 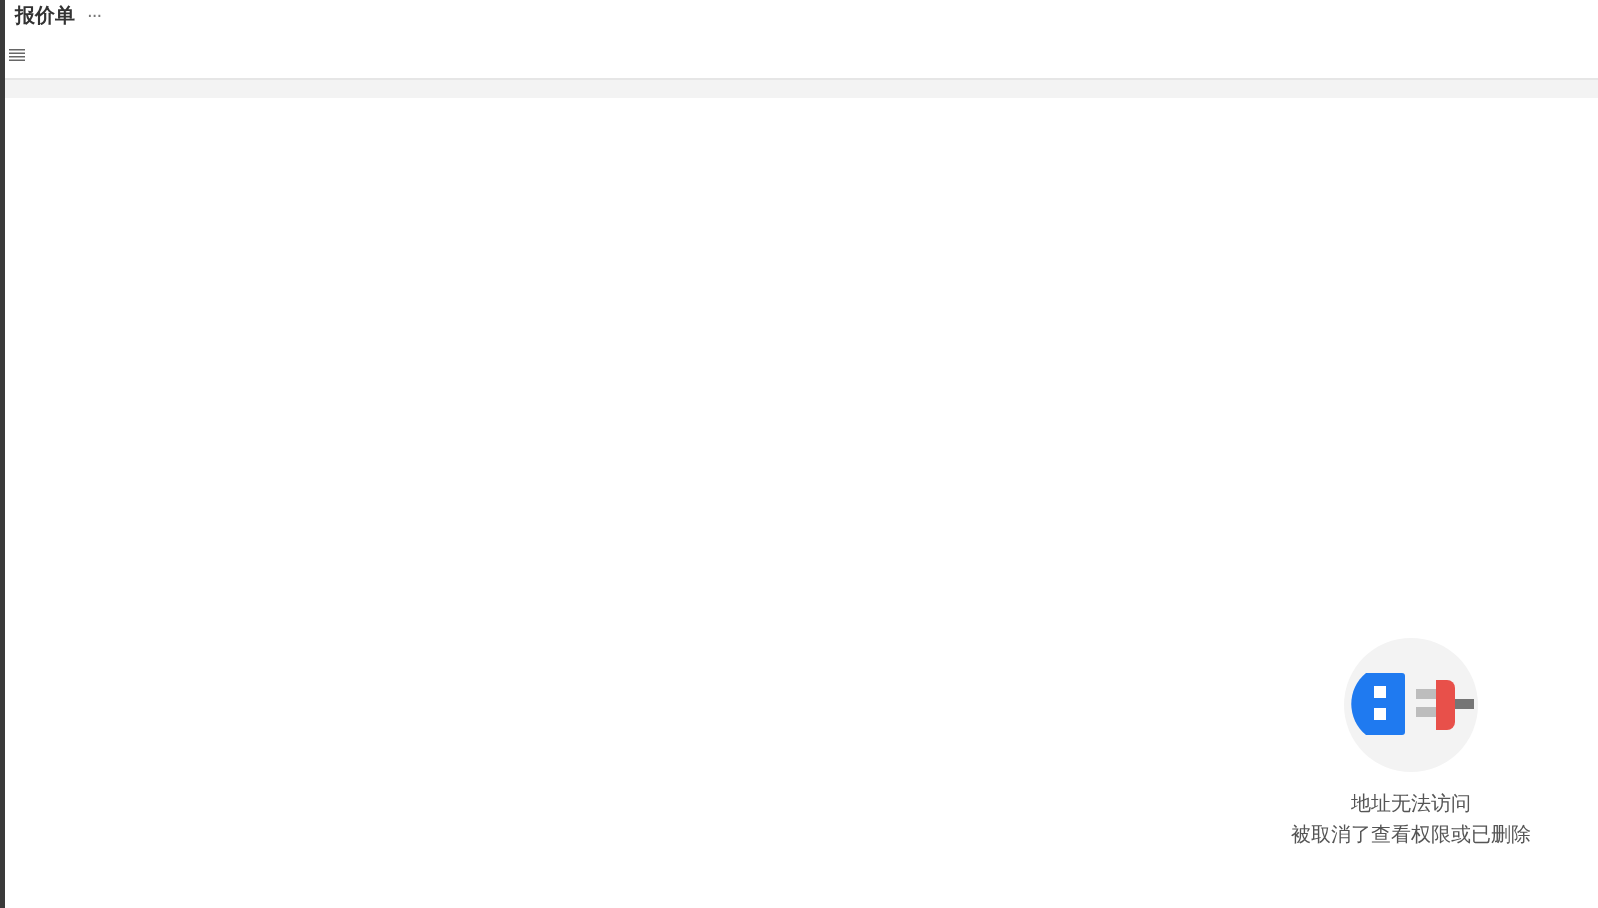 I want to click on more-button: ···, so click(x=94, y=15).